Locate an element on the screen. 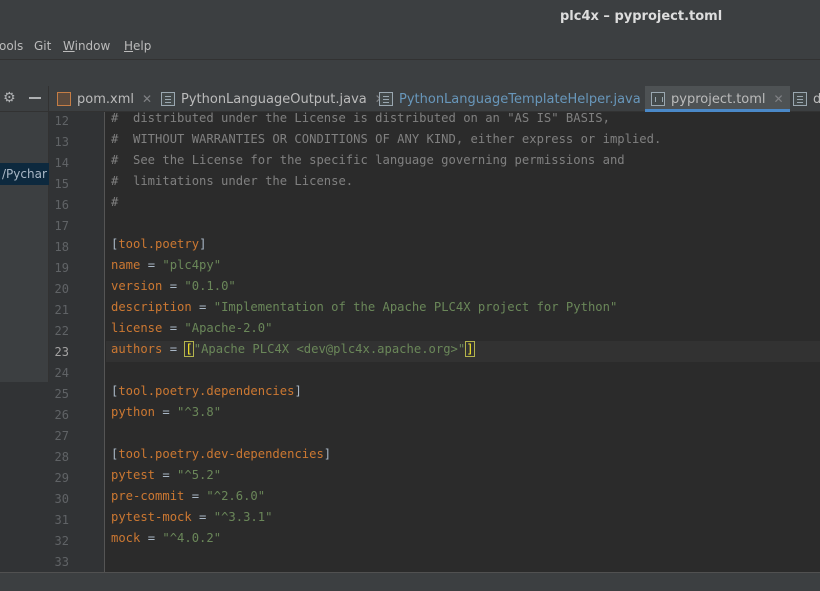 Image resolution: width=820 pixels, height=591 pixels. tab-pyproject-toml: pyproject.toml ✕ is located at coordinates (717, 99).